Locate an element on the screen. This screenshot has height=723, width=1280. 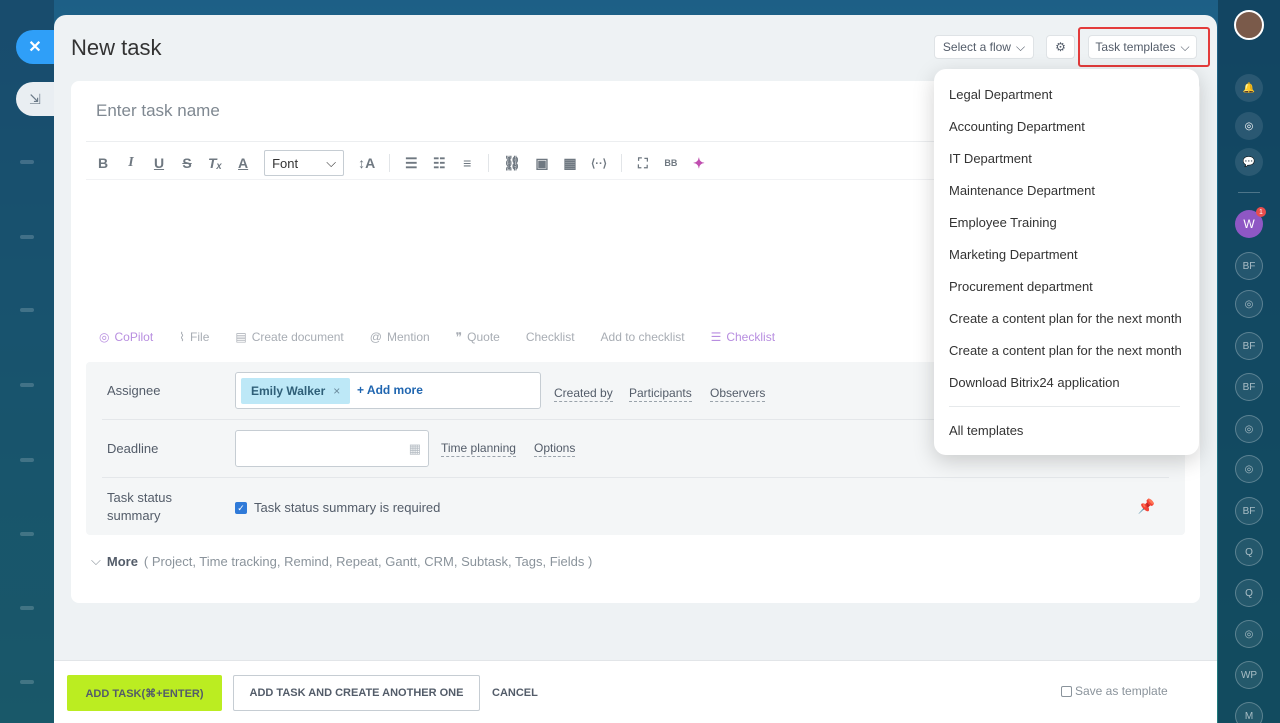
calendar-icon: ▦ is located at coordinates (415, 449).